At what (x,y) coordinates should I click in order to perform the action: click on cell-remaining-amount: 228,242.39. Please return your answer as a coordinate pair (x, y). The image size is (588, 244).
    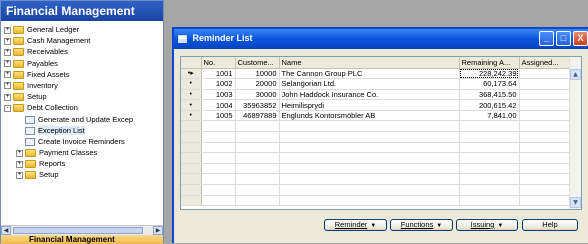
    Looking at the image, I should click on (489, 74).